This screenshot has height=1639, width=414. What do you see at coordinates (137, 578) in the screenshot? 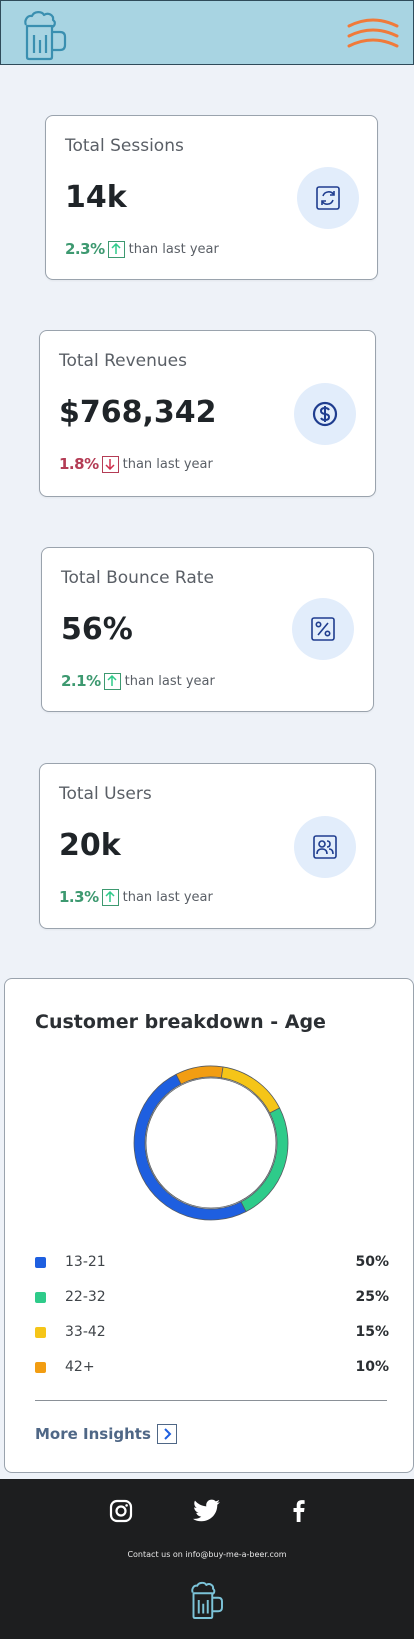
I see `stat-title: Total Bounce Rate` at bounding box center [137, 578].